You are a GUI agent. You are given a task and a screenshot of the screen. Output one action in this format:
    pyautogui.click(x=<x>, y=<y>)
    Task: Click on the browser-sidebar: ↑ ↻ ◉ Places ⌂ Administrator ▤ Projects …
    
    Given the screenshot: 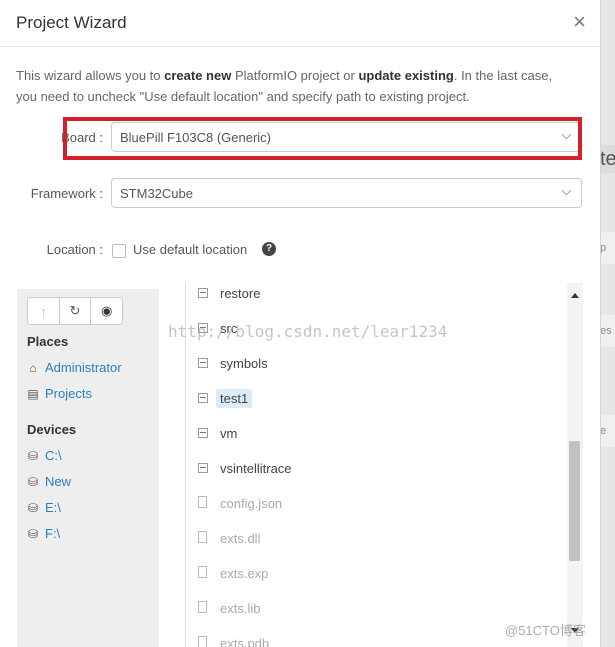 What is the action you would take?
    pyautogui.click(x=88, y=468)
    